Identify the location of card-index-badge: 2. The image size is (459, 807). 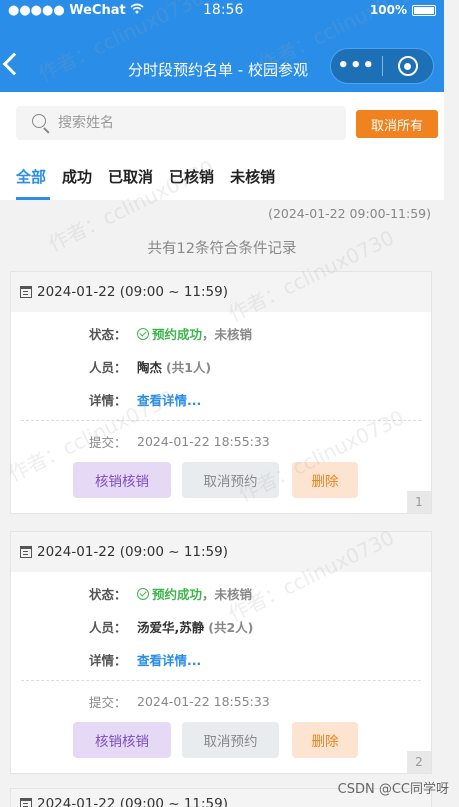
(419, 762).